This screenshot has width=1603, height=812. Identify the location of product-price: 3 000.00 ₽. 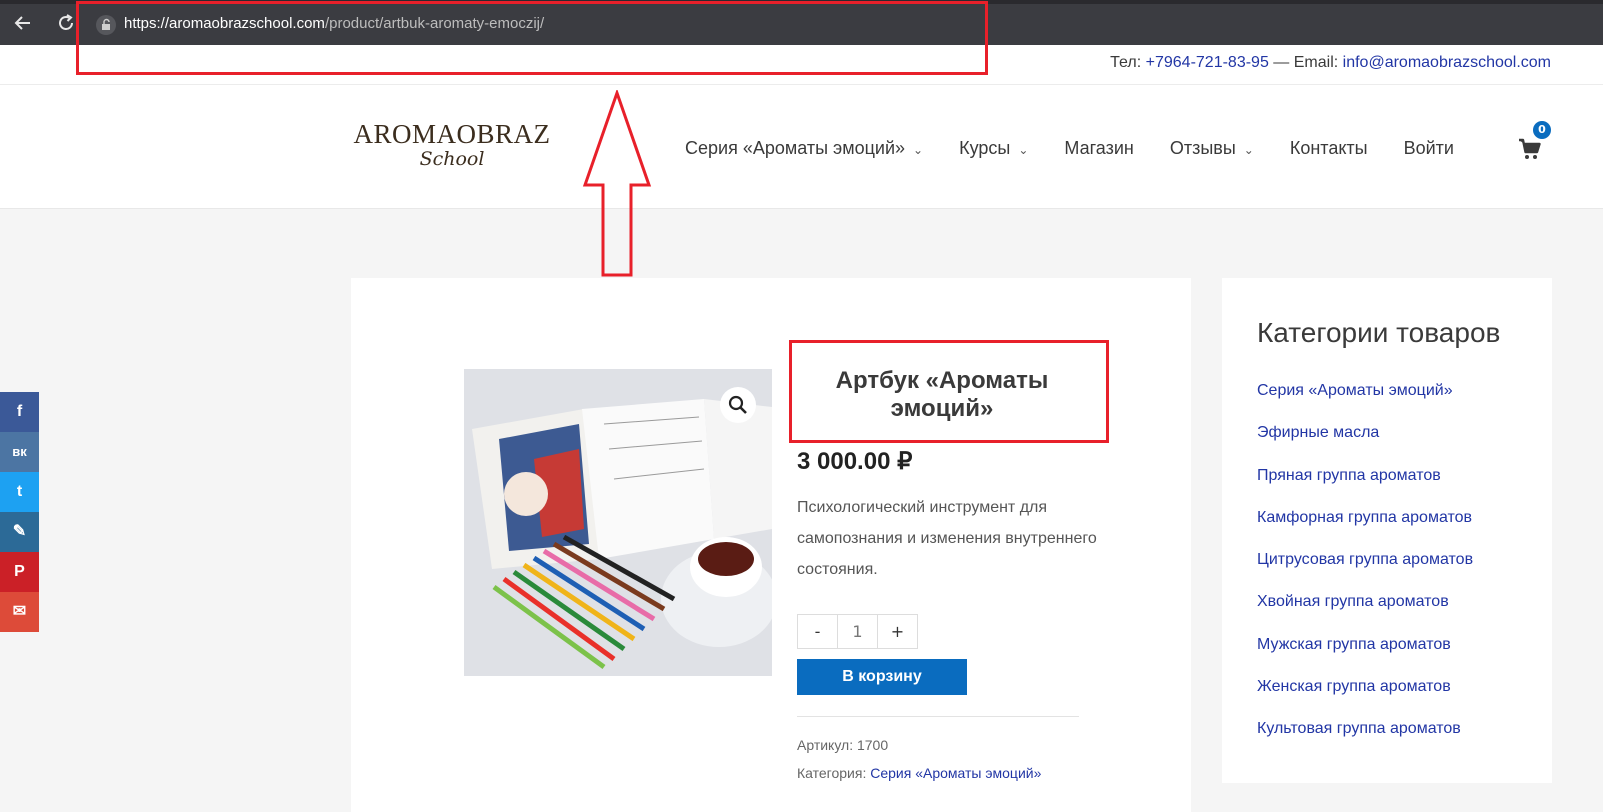
(855, 461).